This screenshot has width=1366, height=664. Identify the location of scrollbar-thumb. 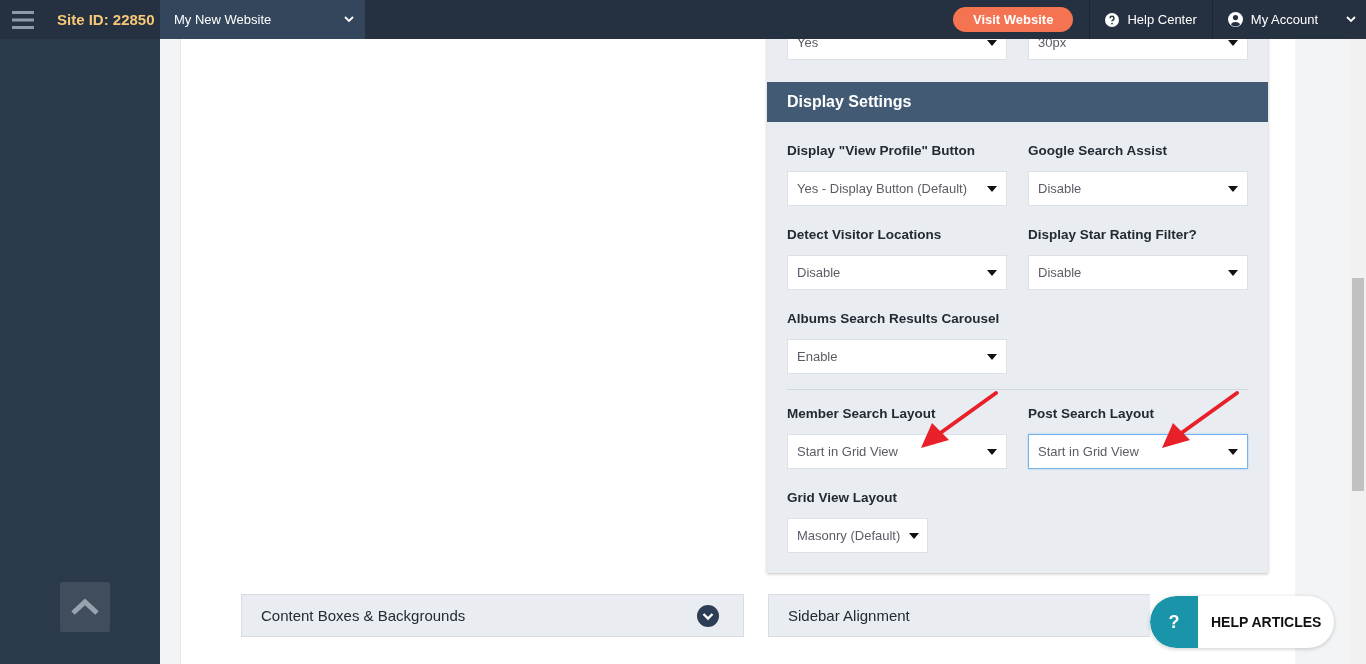
(1358, 384).